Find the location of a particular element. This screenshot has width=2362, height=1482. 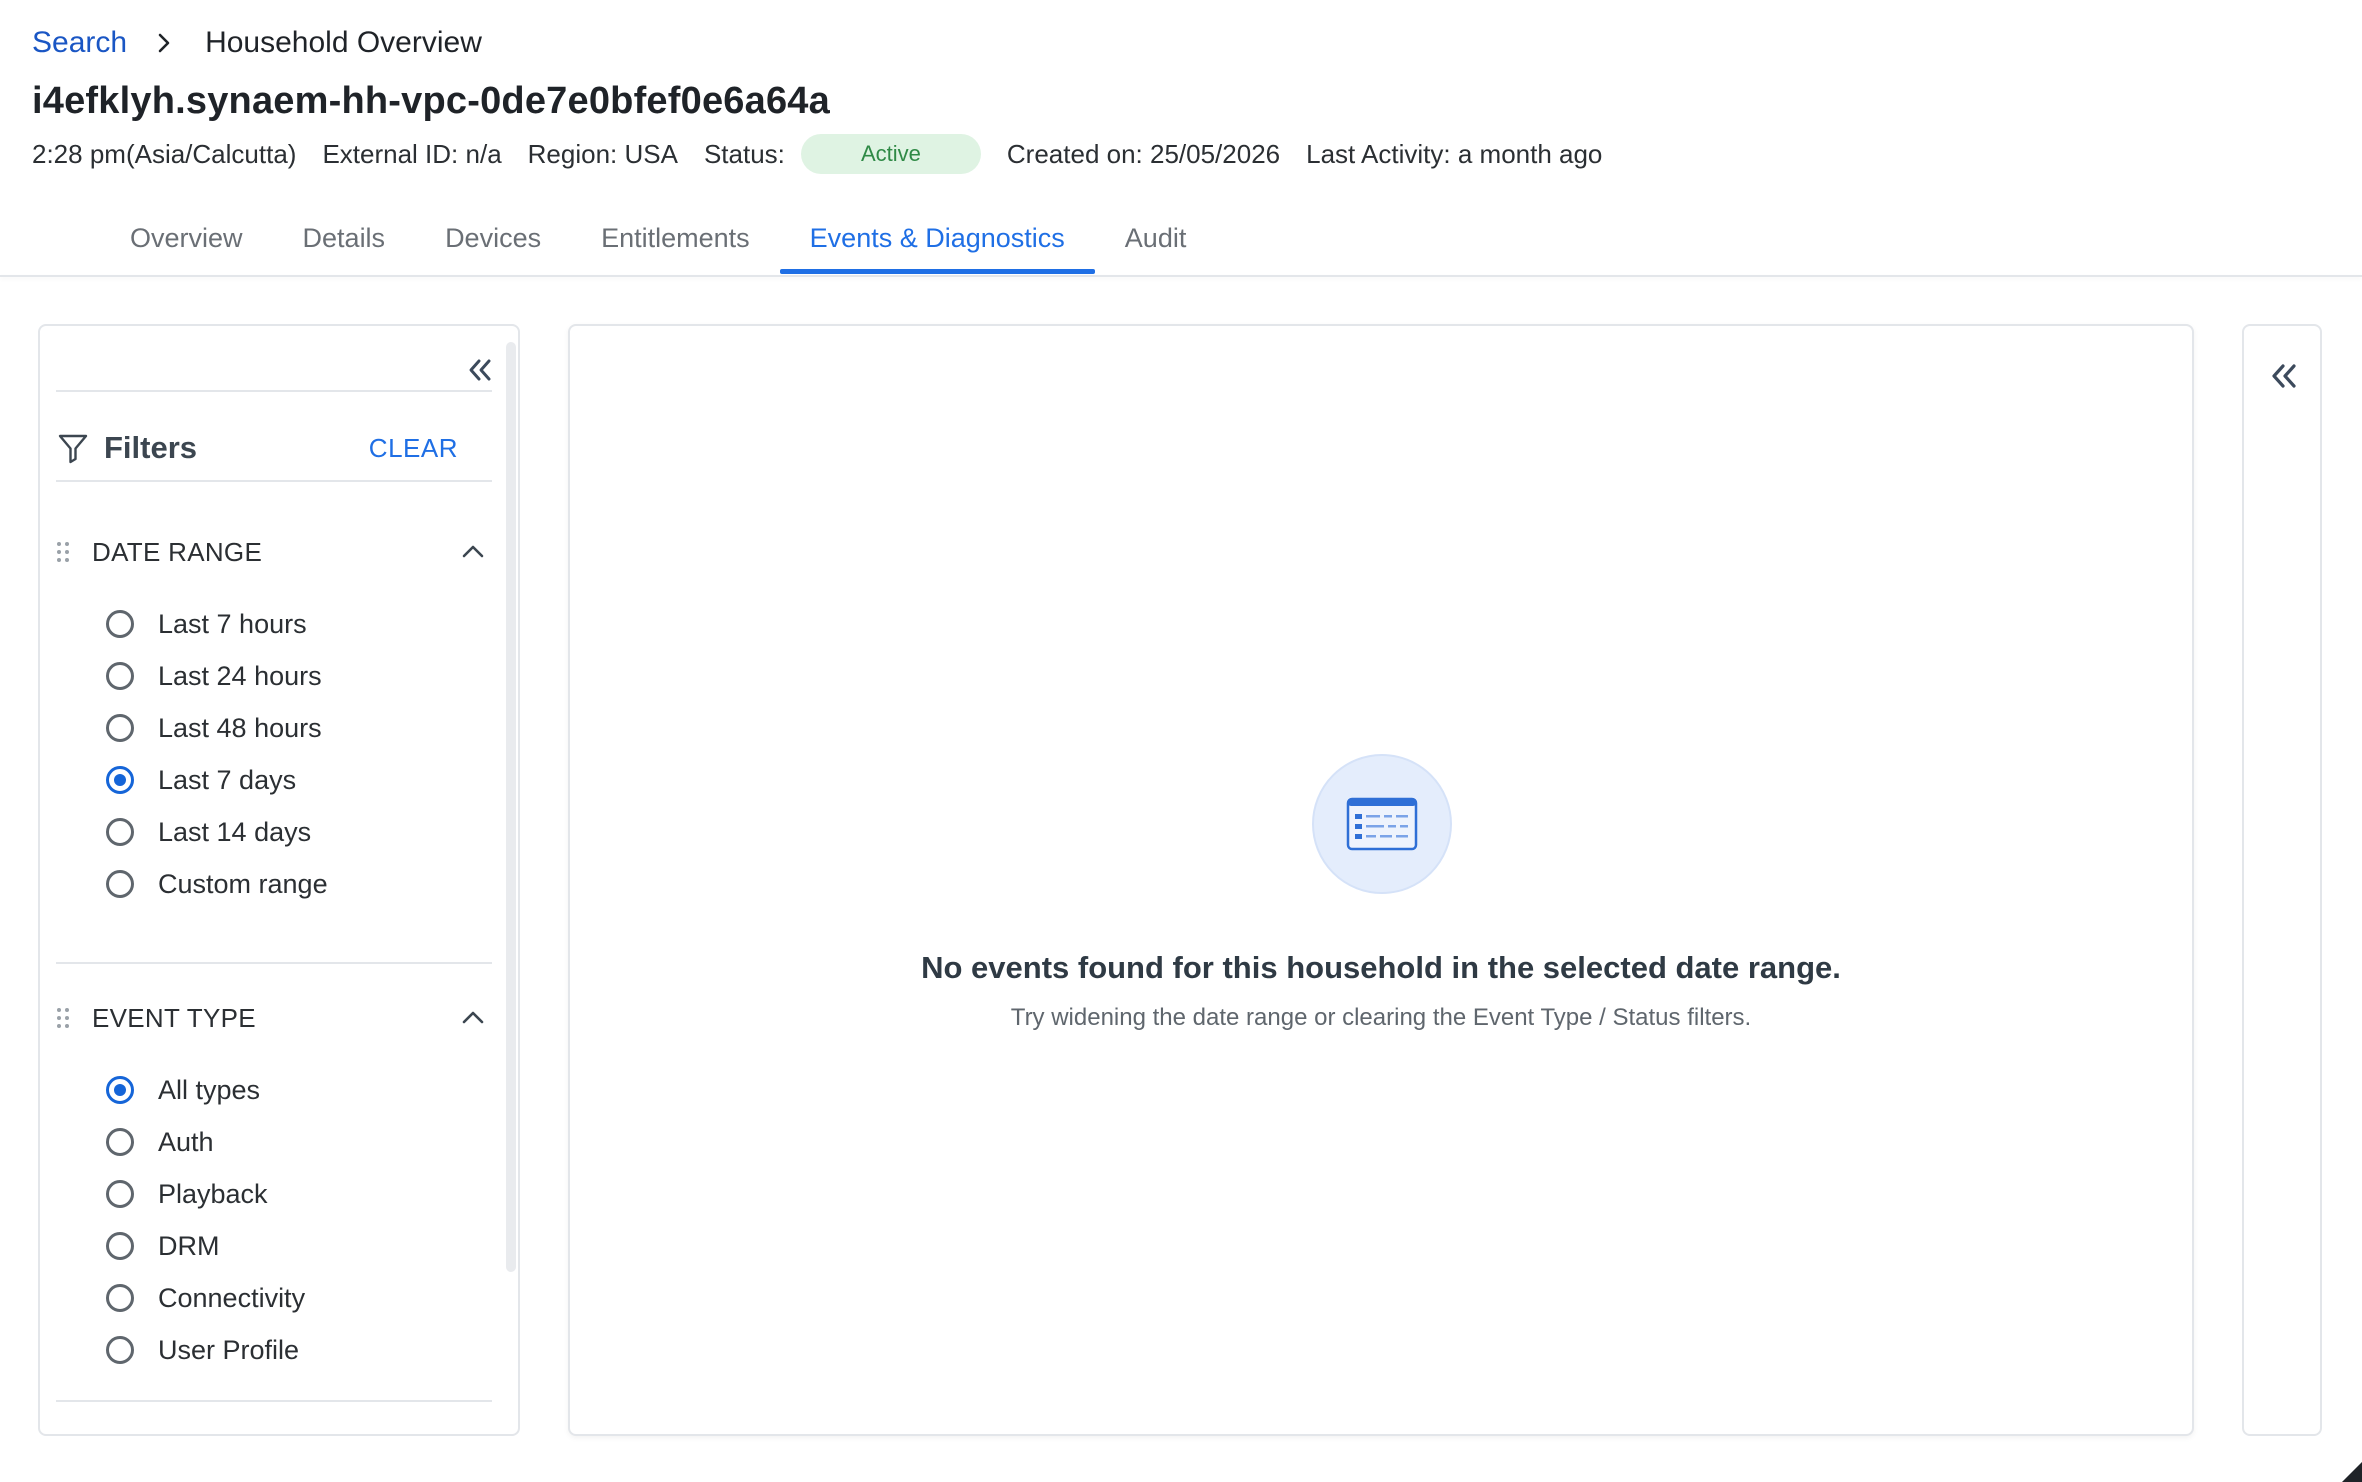

page-title: i4efklyh.synaem-hh-vpc-0de7e0bfef0e6a64a is located at coordinates (431, 101).